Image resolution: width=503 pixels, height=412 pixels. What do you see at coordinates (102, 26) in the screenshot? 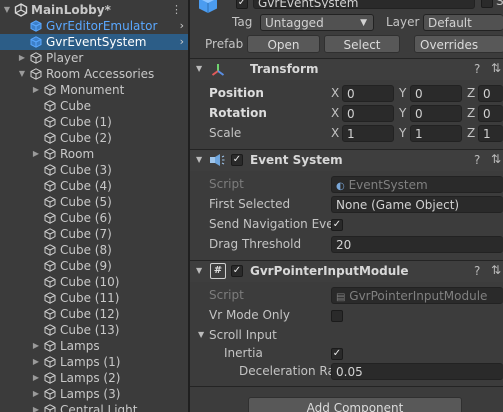
I see `hierarchy-item-label: GvrEditorEmulator` at bounding box center [102, 26].